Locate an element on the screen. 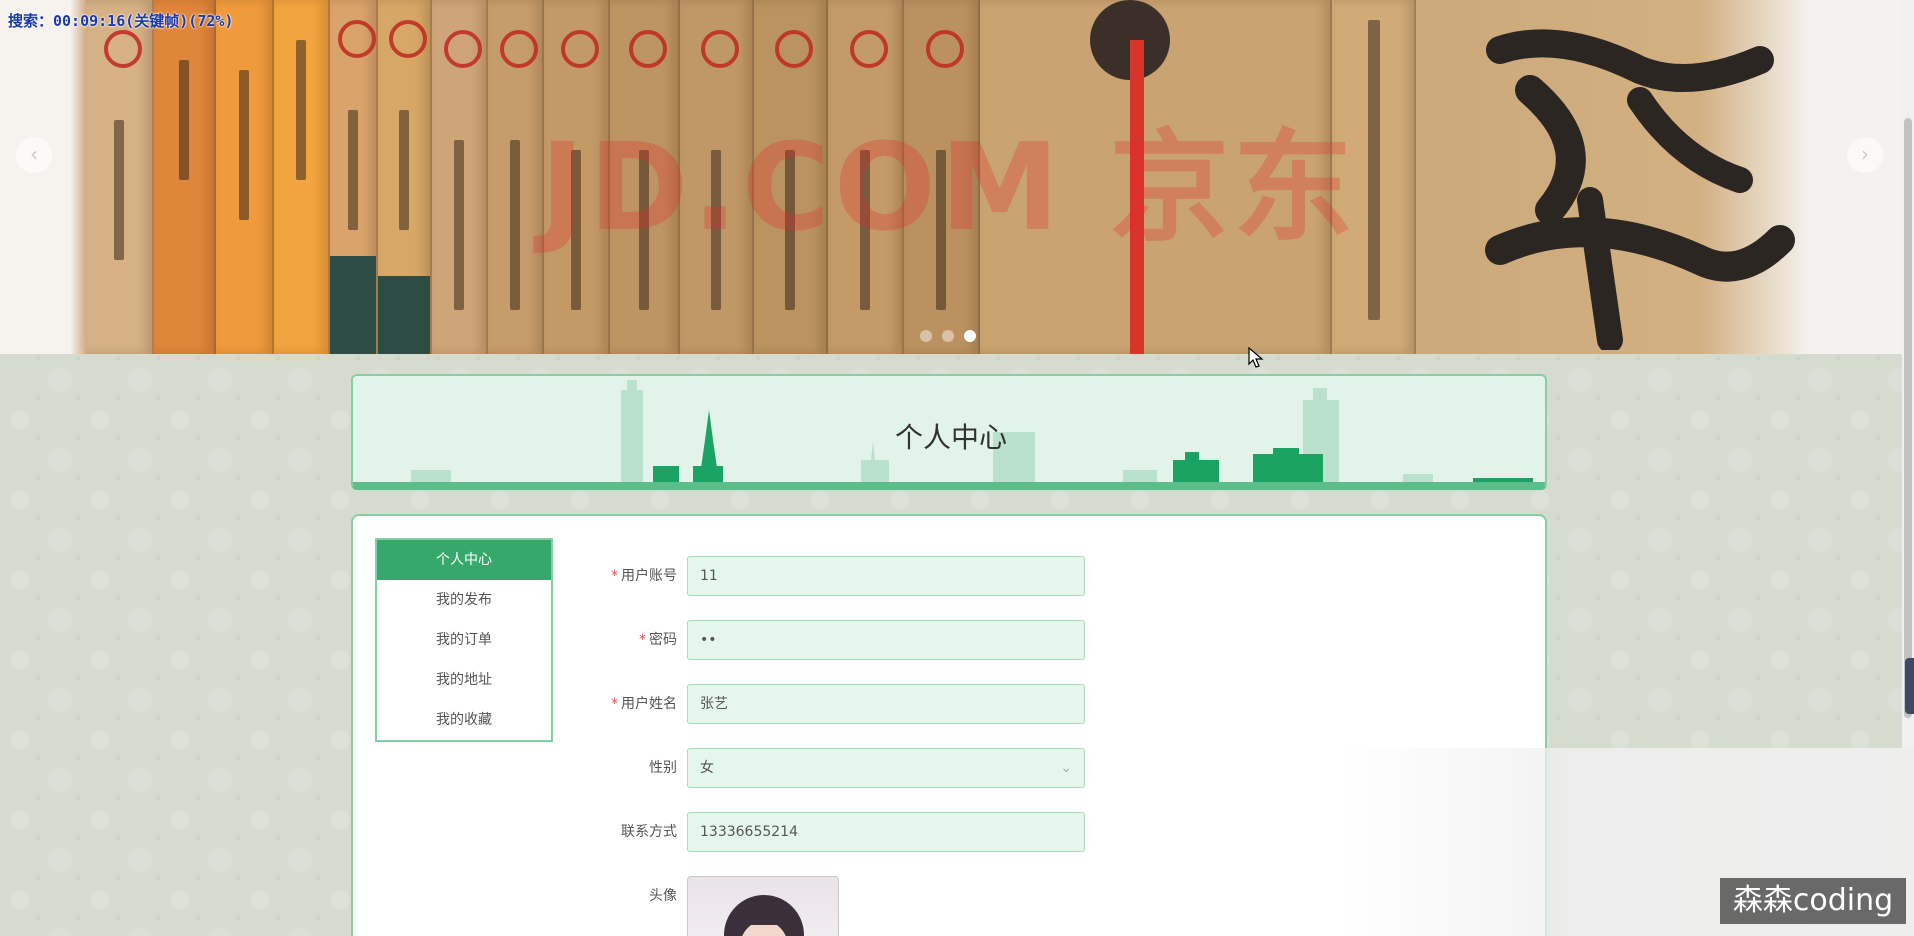  phone-input: 13336655214 is located at coordinates (886, 832).